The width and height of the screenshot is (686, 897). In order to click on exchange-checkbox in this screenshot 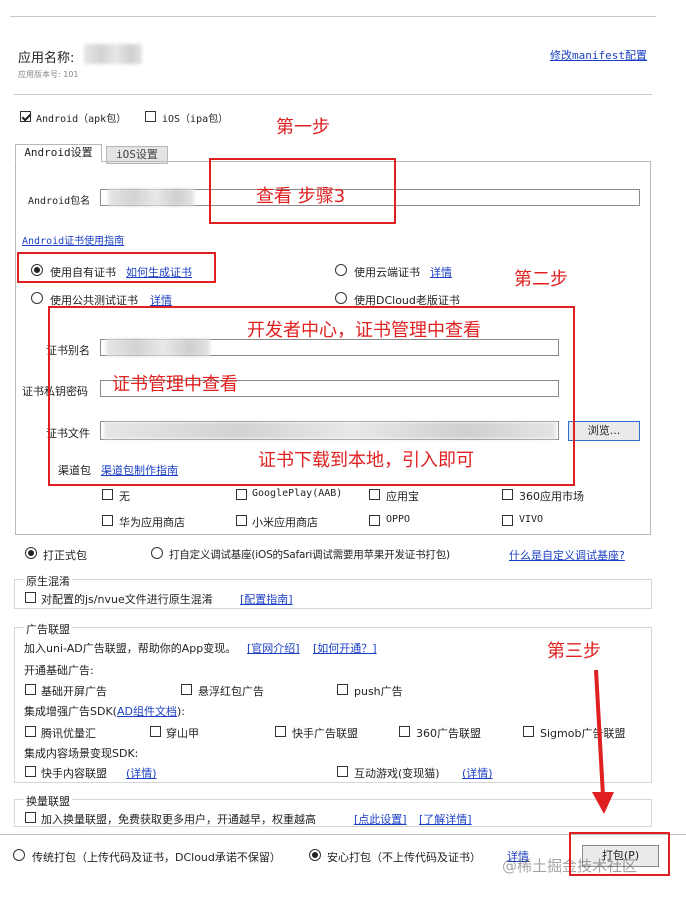, I will do `click(30, 817)`.